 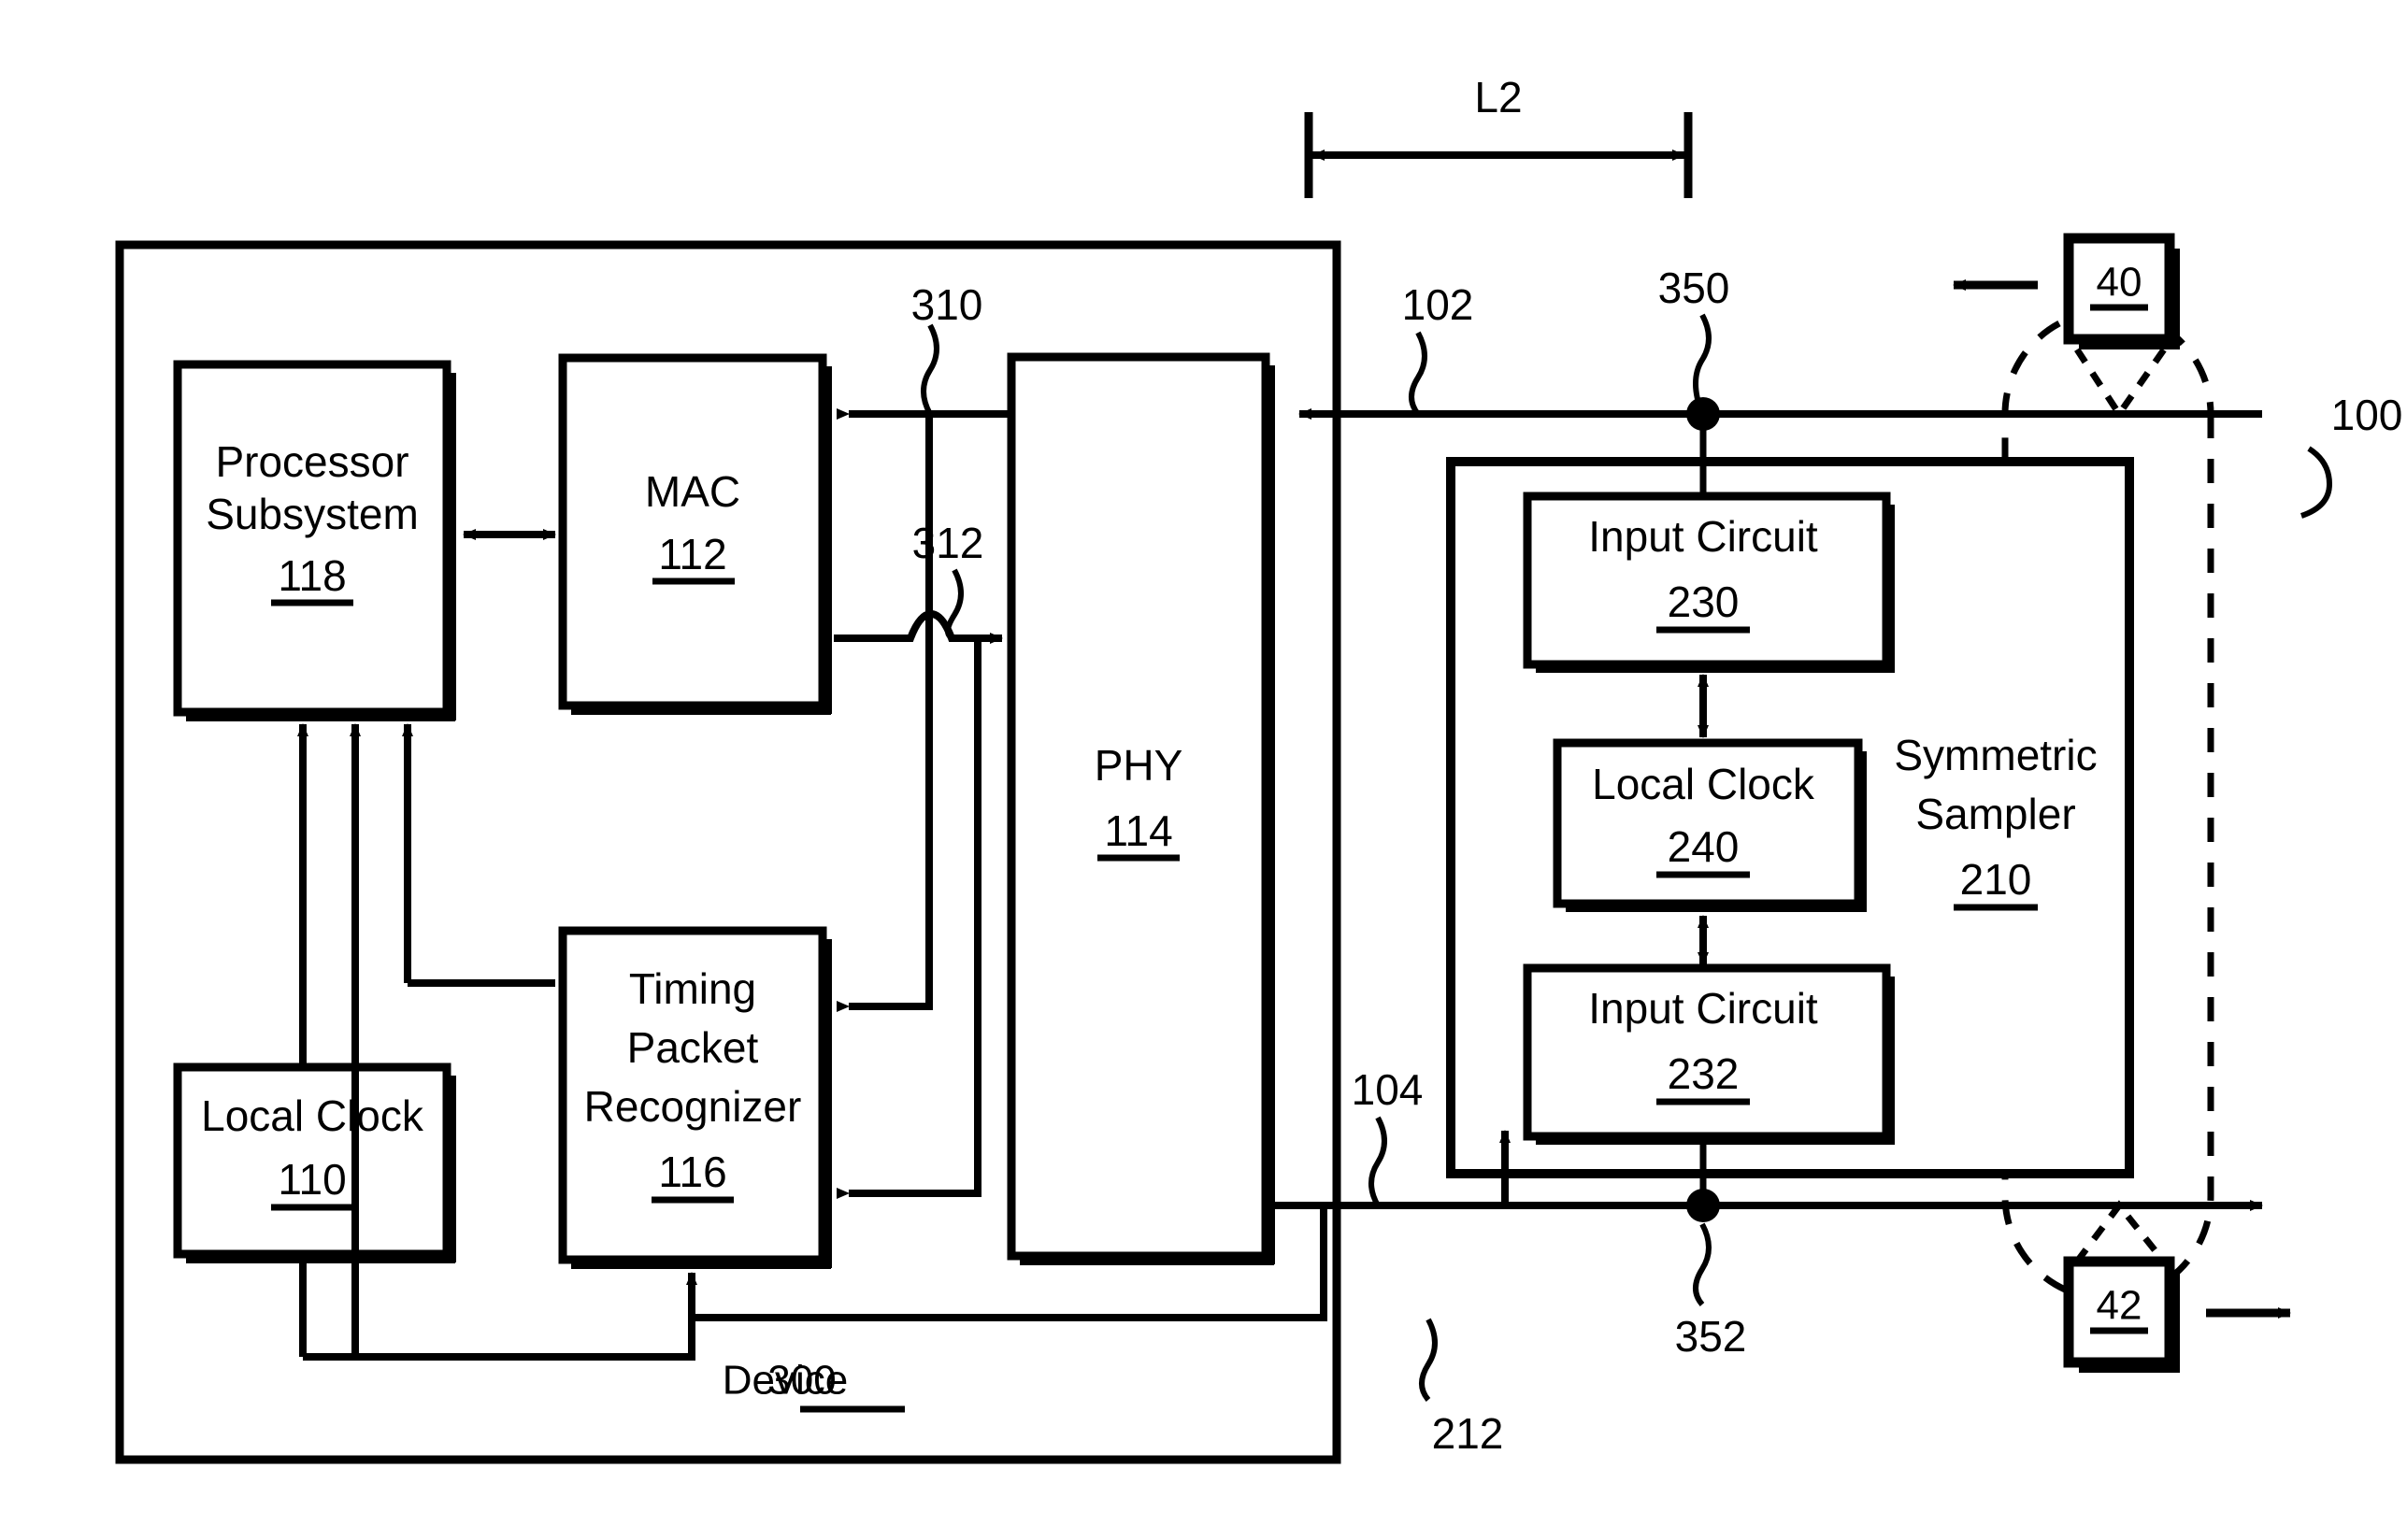 What do you see at coordinates (1995, 755) in the screenshot?
I see `sampler-title-line1: Symmetric` at bounding box center [1995, 755].